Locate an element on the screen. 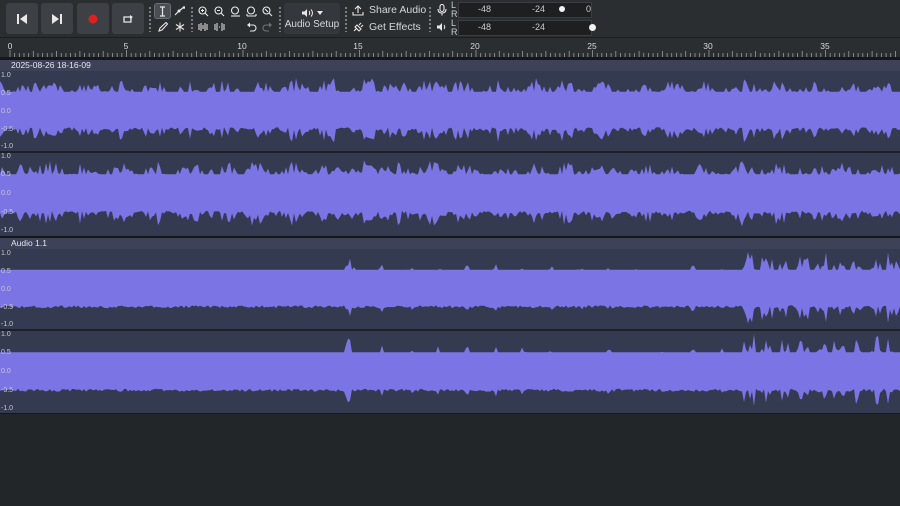 The width and height of the screenshot is (900, 506). zoom-out-icon is located at coordinates (219, 10).